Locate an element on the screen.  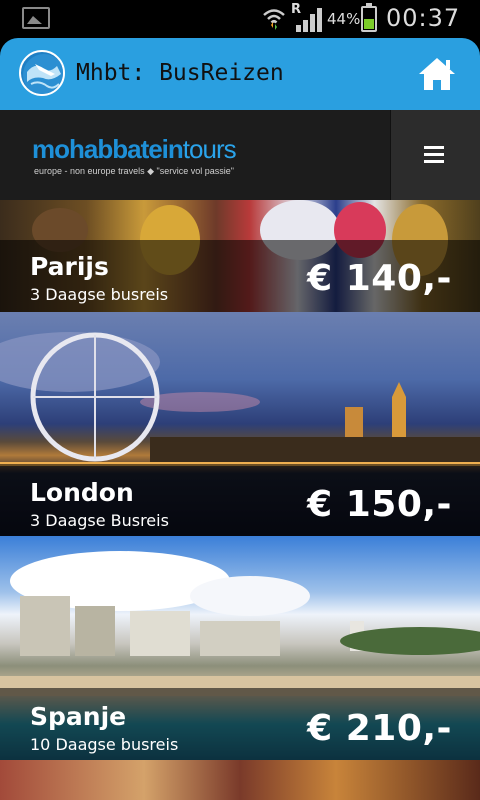
tour-name: London is located at coordinates (82, 492).